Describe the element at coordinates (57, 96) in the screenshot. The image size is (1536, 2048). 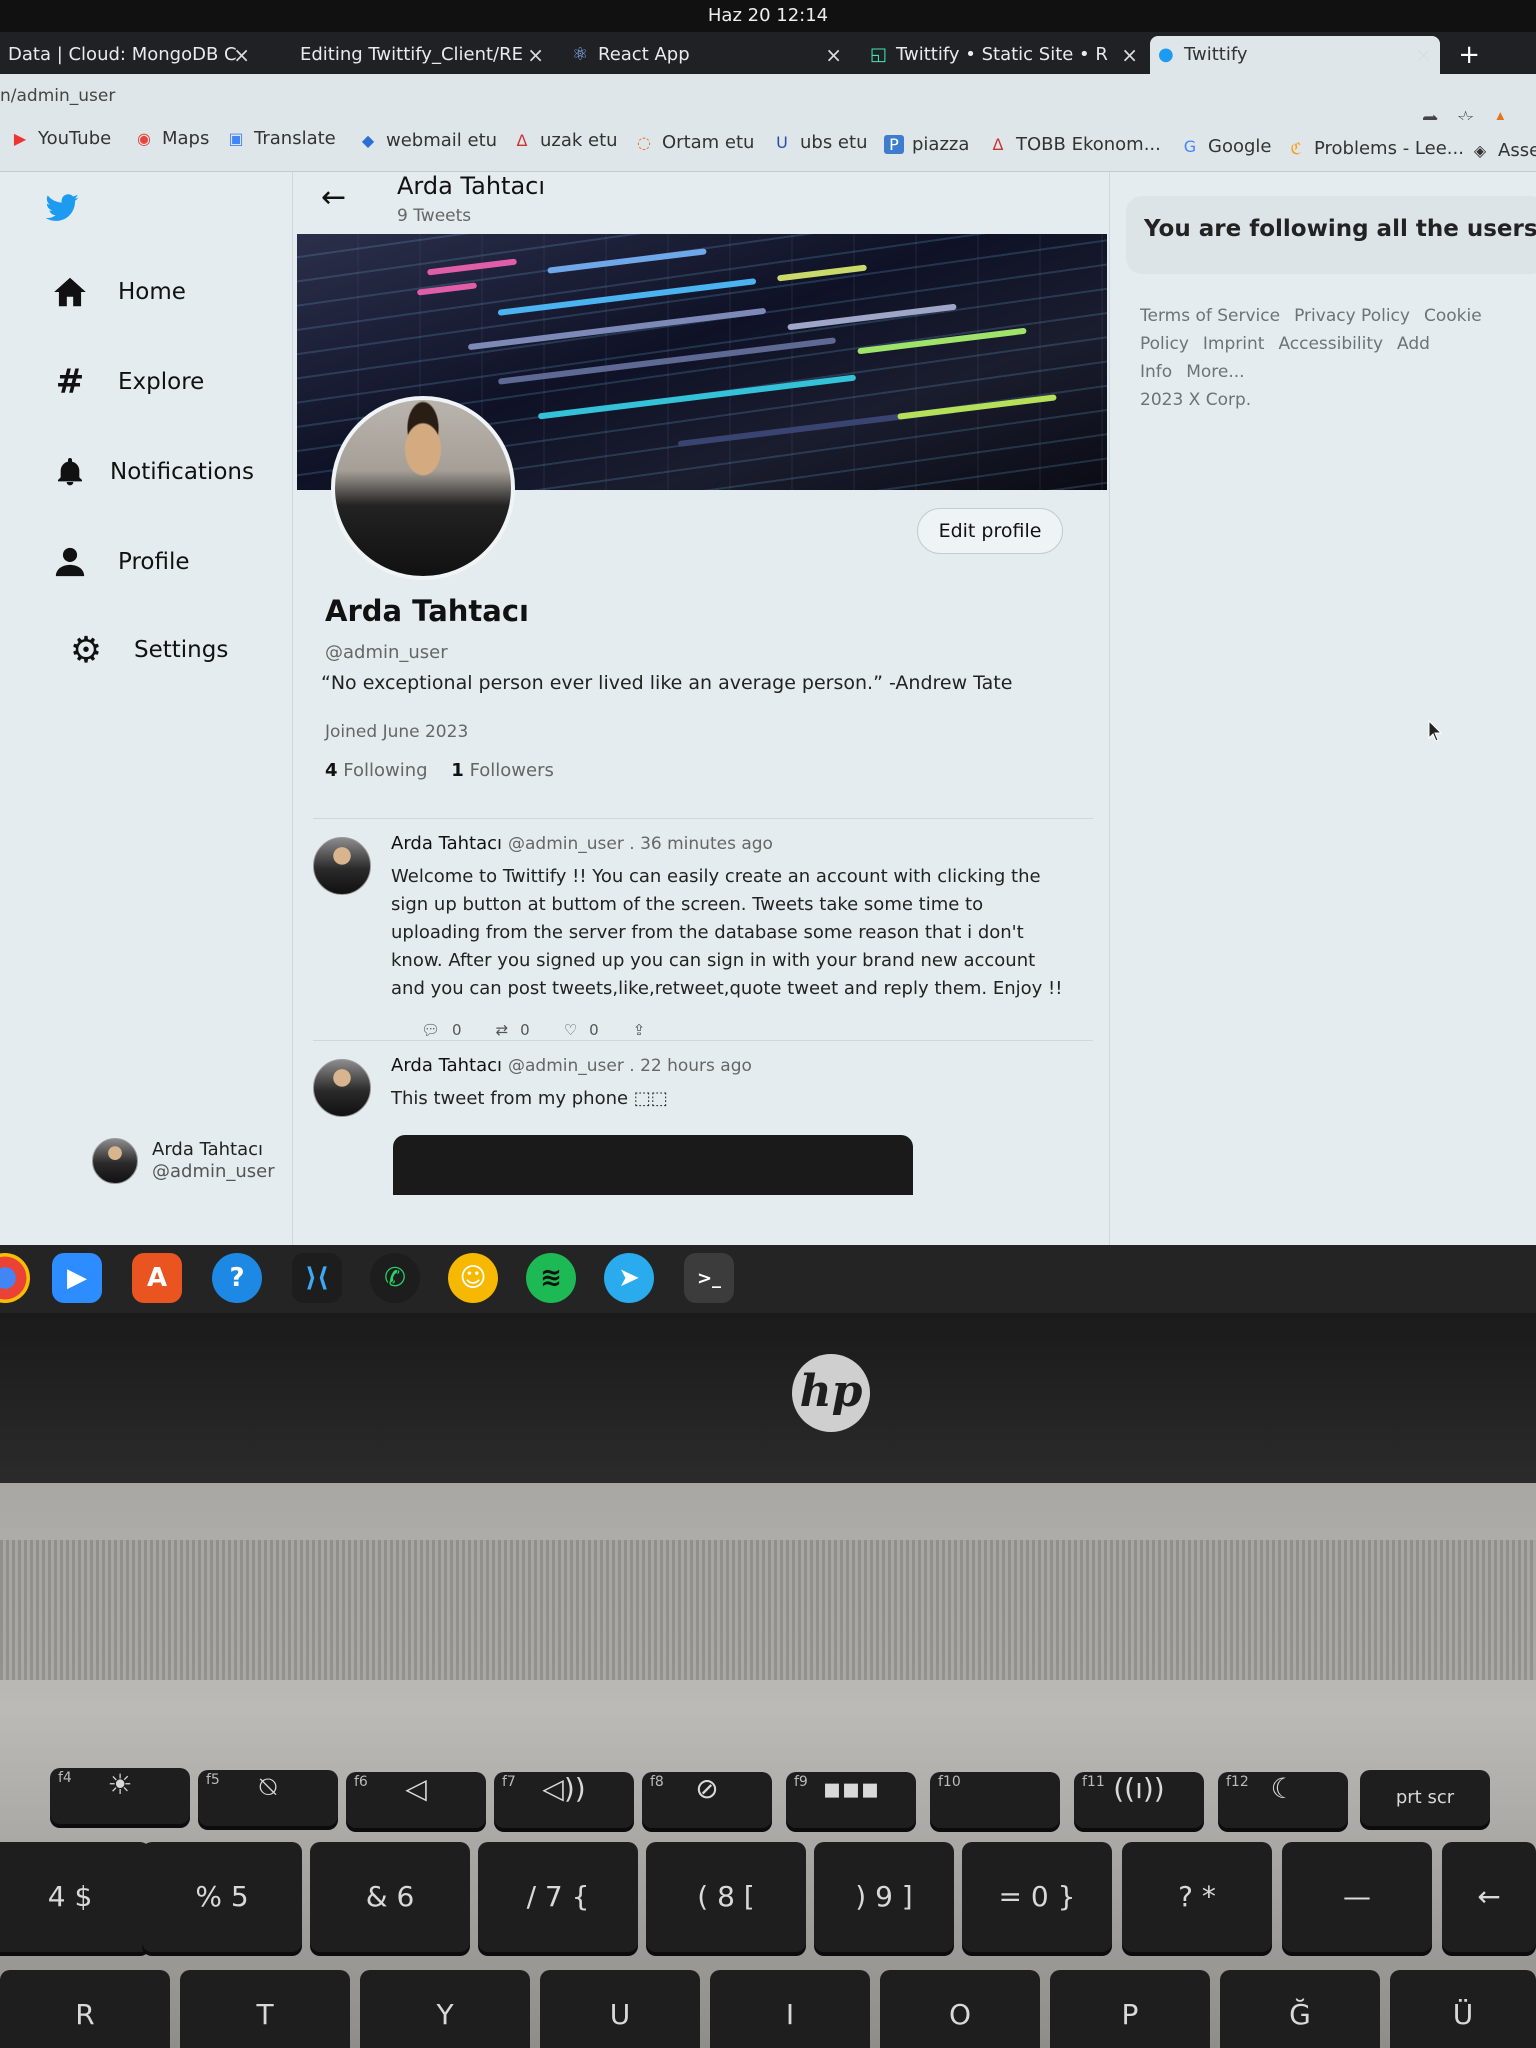
I see `url-text: n/admin_user` at that location.